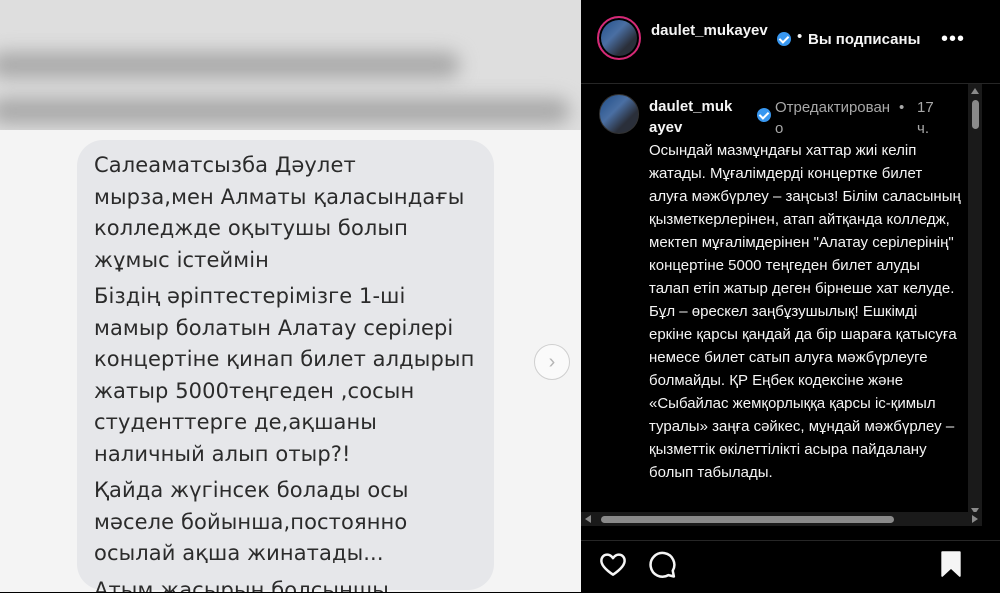 This screenshot has width=1000, height=593. I want to click on like-button, so click(613, 564).